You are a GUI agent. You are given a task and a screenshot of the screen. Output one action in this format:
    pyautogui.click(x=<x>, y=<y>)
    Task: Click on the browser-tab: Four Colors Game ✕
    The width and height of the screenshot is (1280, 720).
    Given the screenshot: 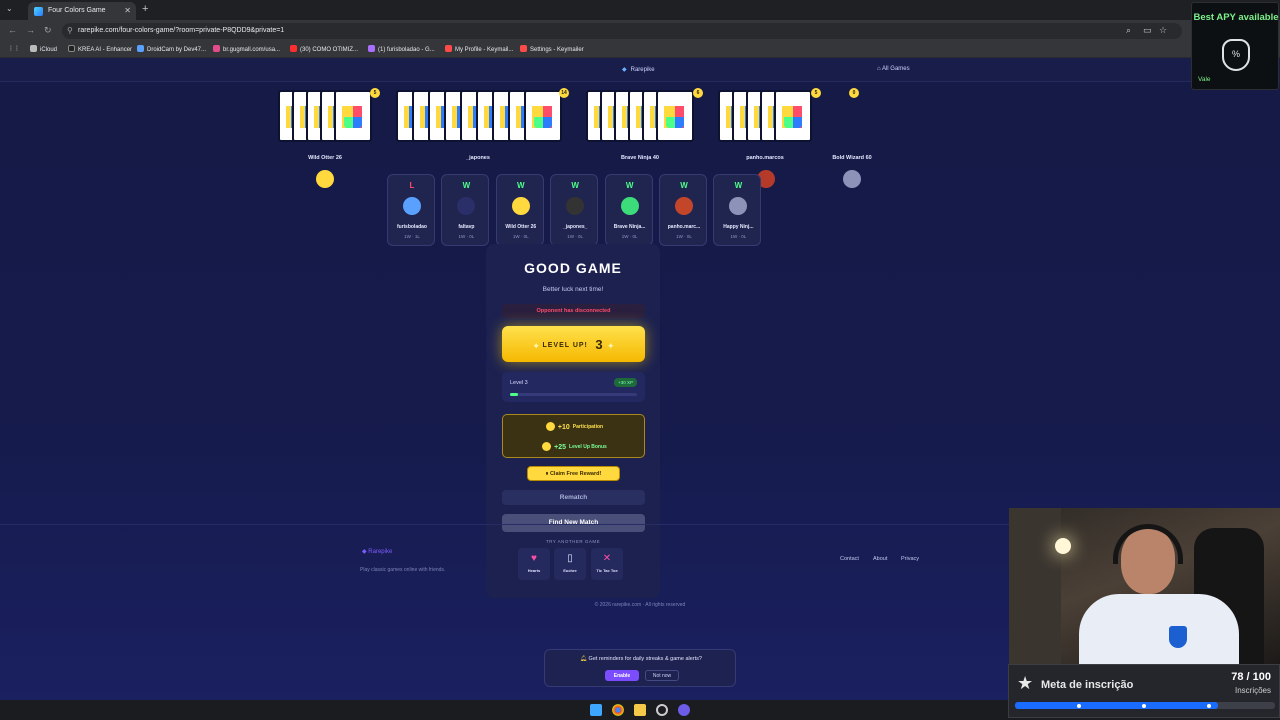 What is the action you would take?
    pyautogui.click(x=82, y=11)
    